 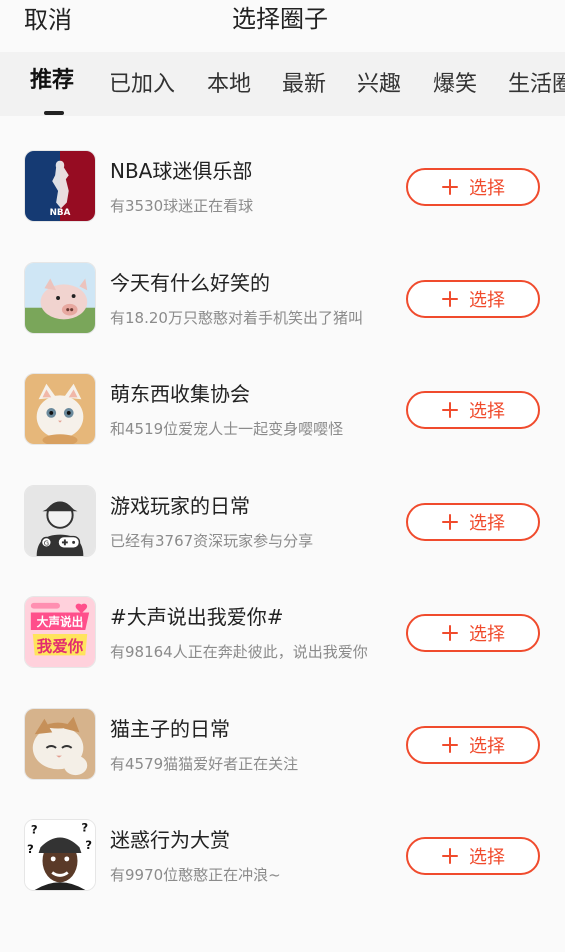 What do you see at coordinates (197, 617) in the screenshot?
I see `circle-name: #大声说出我爱你#` at bounding box center [197, 617].